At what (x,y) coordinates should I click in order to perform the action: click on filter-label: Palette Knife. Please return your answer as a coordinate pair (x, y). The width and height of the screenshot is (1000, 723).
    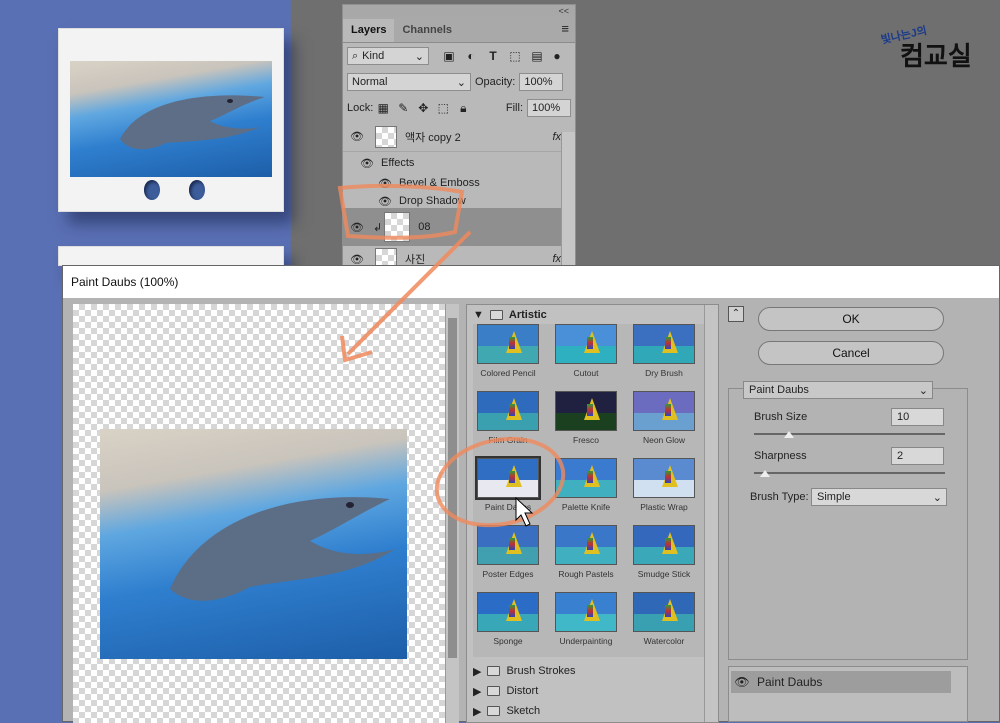
    Looking at the image, I should click on (586, 507).